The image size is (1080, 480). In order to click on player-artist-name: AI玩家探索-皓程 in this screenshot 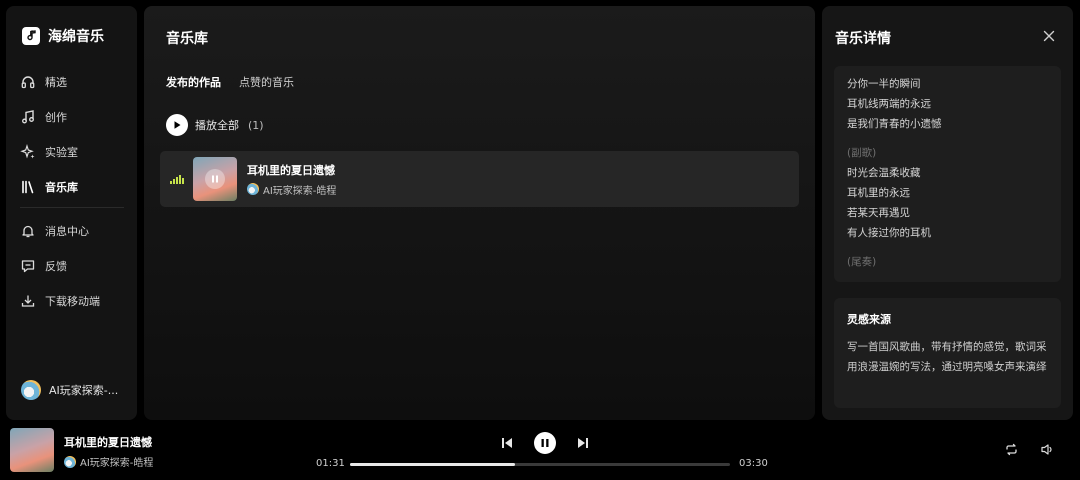, I will do `click(117, 463)`.